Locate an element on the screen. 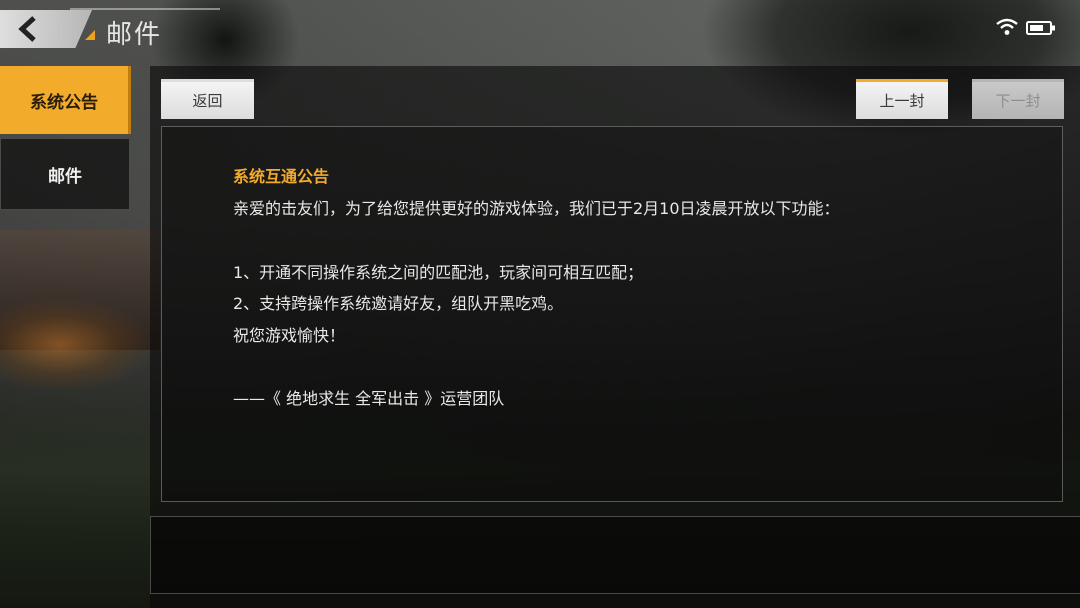 The height and width of the screenshot is (608, 1080). next-mail-button: 下一封 is located at coordinates (1018, 99).